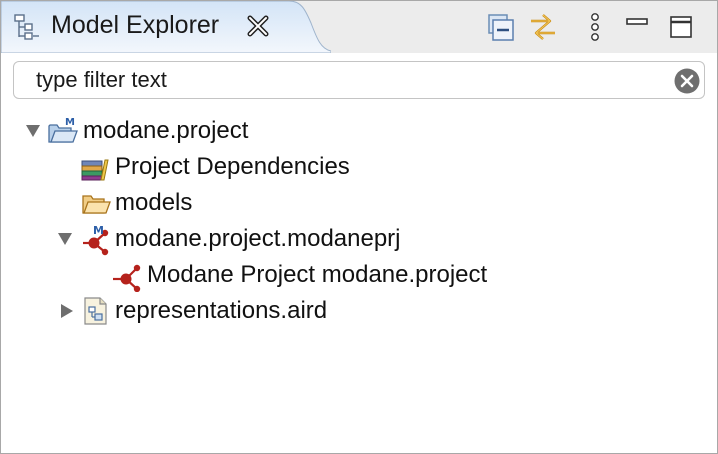 The height and width of the screenshot is (454, 718). Describe the element at coordinates (27, 27) in the screenshot. I see `model-explorer-icon` at that location.